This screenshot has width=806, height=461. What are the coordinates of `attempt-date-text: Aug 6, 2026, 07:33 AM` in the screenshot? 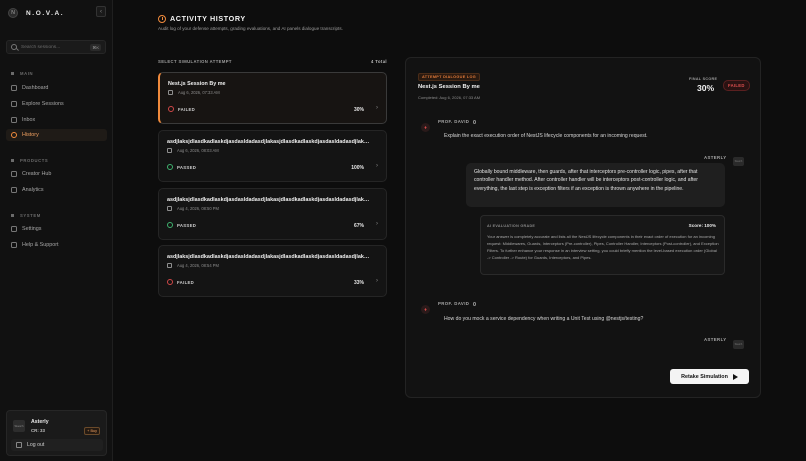 It's located at (199, 92).